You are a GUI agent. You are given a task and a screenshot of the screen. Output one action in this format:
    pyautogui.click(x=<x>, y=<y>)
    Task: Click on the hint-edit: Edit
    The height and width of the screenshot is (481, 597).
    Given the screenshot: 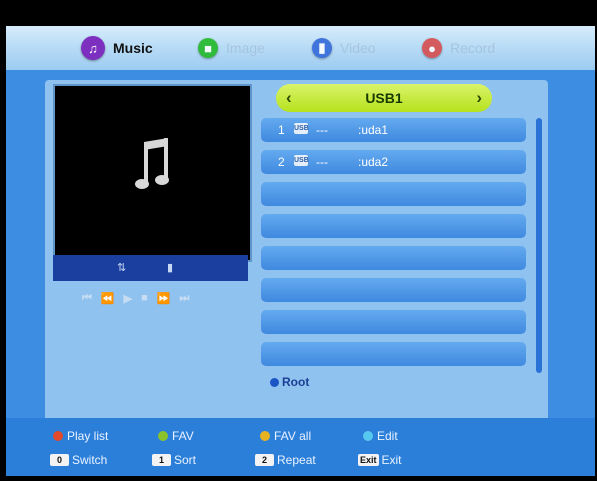 What is the action you would take?
    pyautogui.click(x=380, y=436)
    